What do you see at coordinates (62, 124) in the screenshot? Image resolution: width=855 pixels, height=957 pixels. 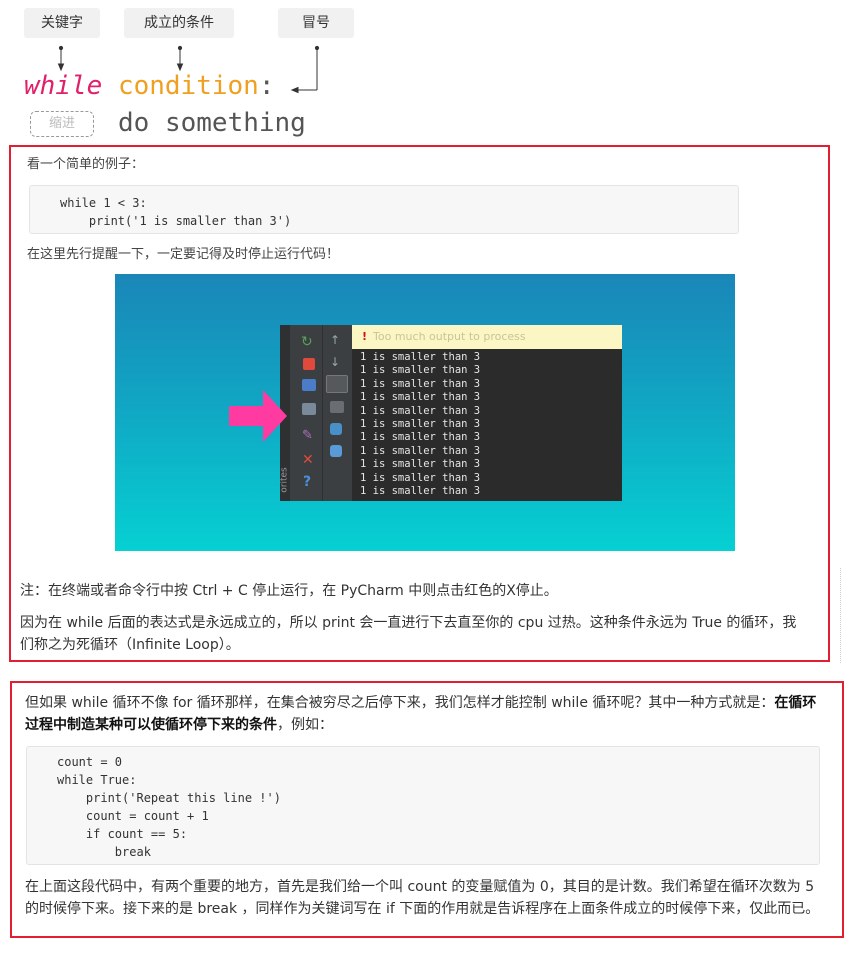 I see `indent-label: 缩进` at bounding box center [62, 124].